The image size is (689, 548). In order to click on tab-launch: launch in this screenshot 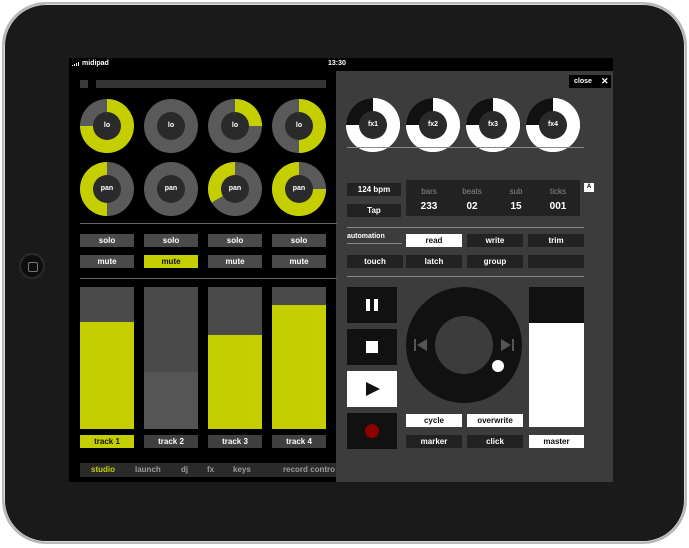, I will do `click(148, 470)`.